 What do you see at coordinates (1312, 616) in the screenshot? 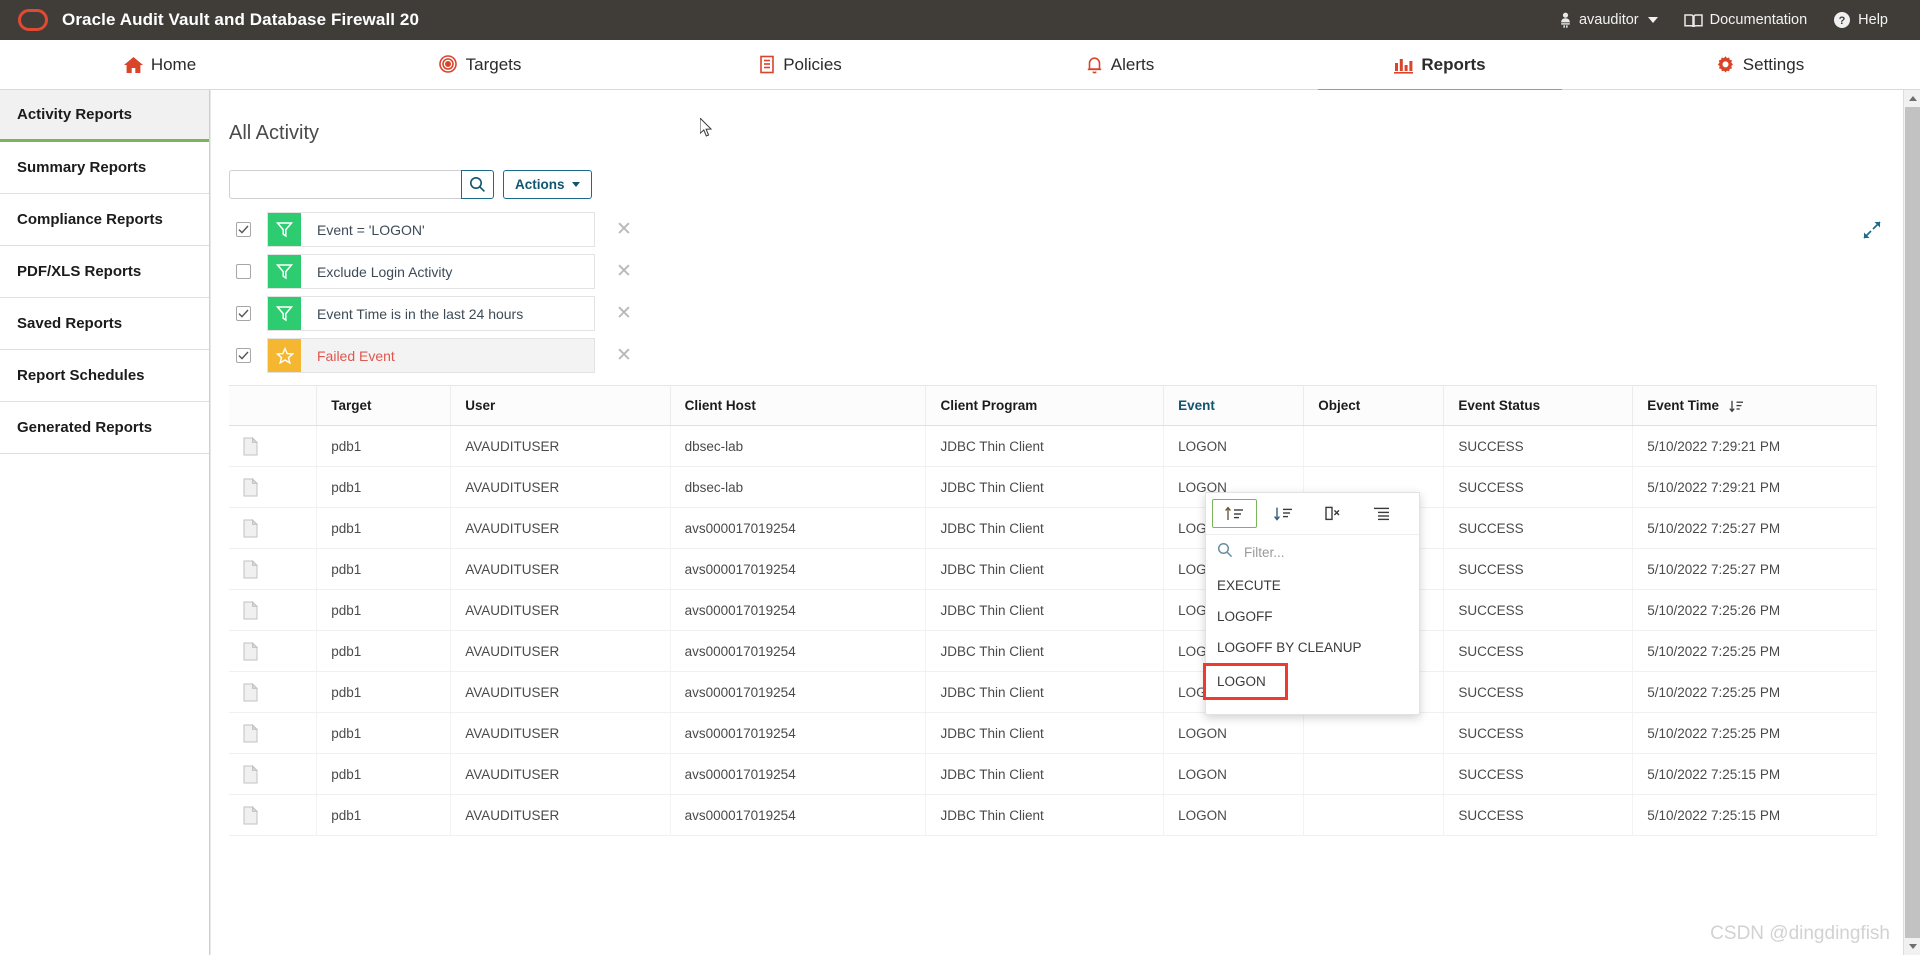
I see `popup-option-logoff: LOGOFF` at bounding box center [1312, 616].